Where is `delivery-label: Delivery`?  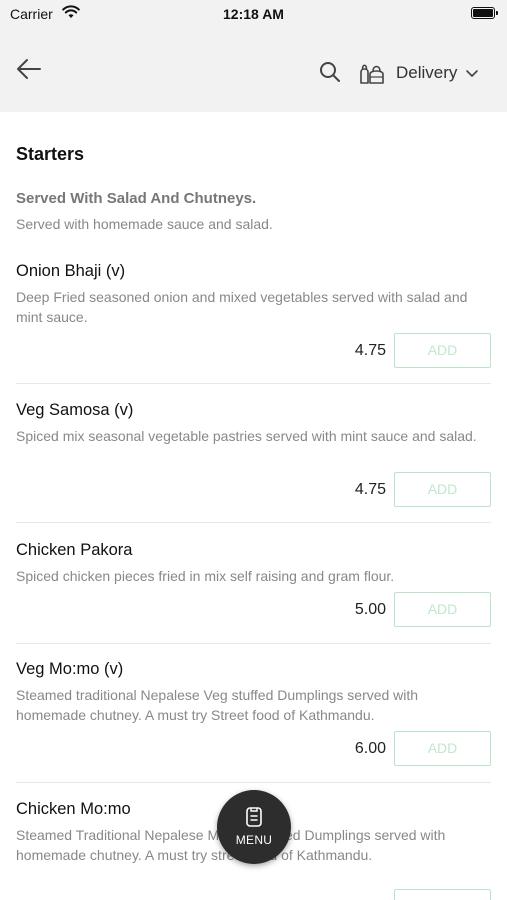 delivery-label: Delivery is located at coordinates (427, 72).